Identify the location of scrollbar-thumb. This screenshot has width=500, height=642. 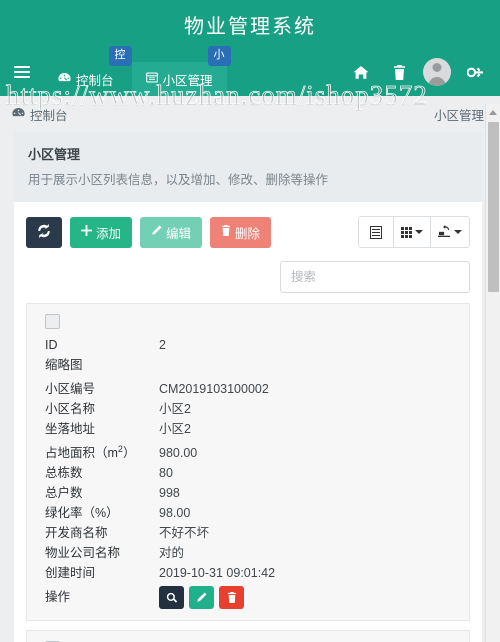
(493, 207).